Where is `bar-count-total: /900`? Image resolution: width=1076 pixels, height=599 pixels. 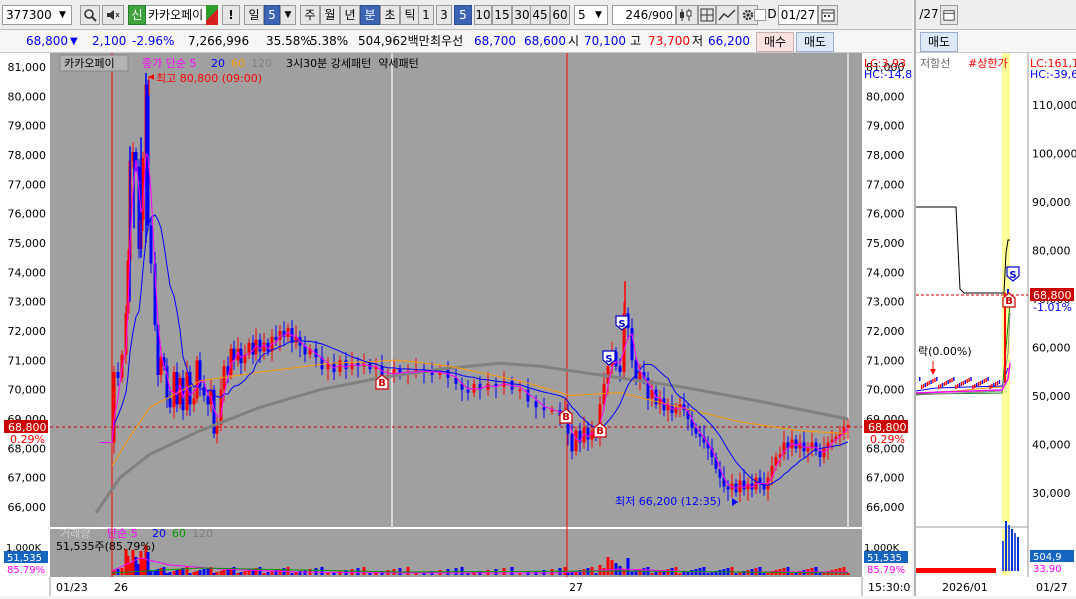
bar-count-total: /900 is located at coordinates (660, 15).